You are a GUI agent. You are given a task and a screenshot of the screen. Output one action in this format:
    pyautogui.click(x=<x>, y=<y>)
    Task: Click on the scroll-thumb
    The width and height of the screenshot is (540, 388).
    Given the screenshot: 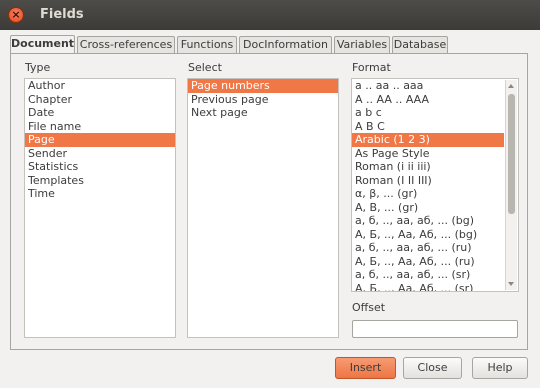 What is the action you would take?
    pyautogui.click(x=511, y=154)
    